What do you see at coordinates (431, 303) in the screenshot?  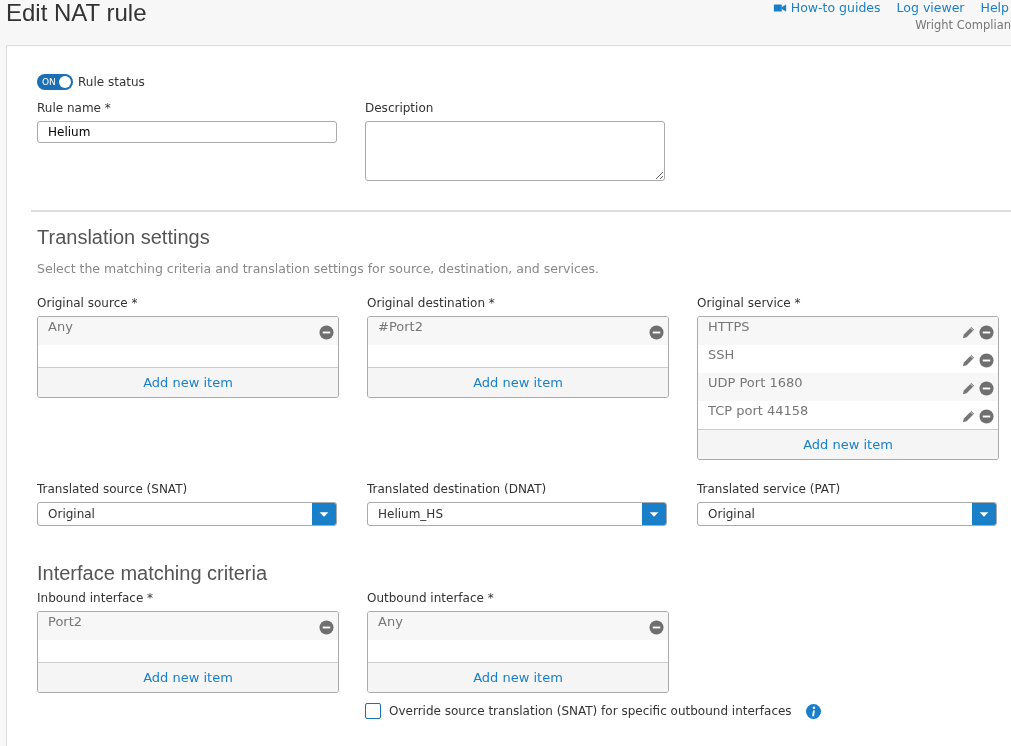 I see `field-label: Original destination *` at bounding box center [431, 303].